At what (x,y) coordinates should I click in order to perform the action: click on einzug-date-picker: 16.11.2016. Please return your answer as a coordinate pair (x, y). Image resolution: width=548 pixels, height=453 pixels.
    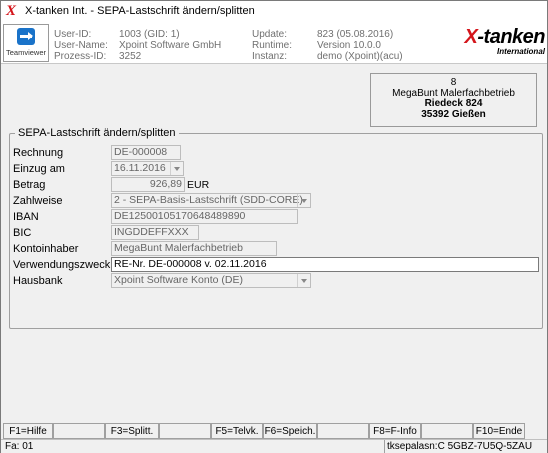
    Looking at the image, I should click on (147, 168).